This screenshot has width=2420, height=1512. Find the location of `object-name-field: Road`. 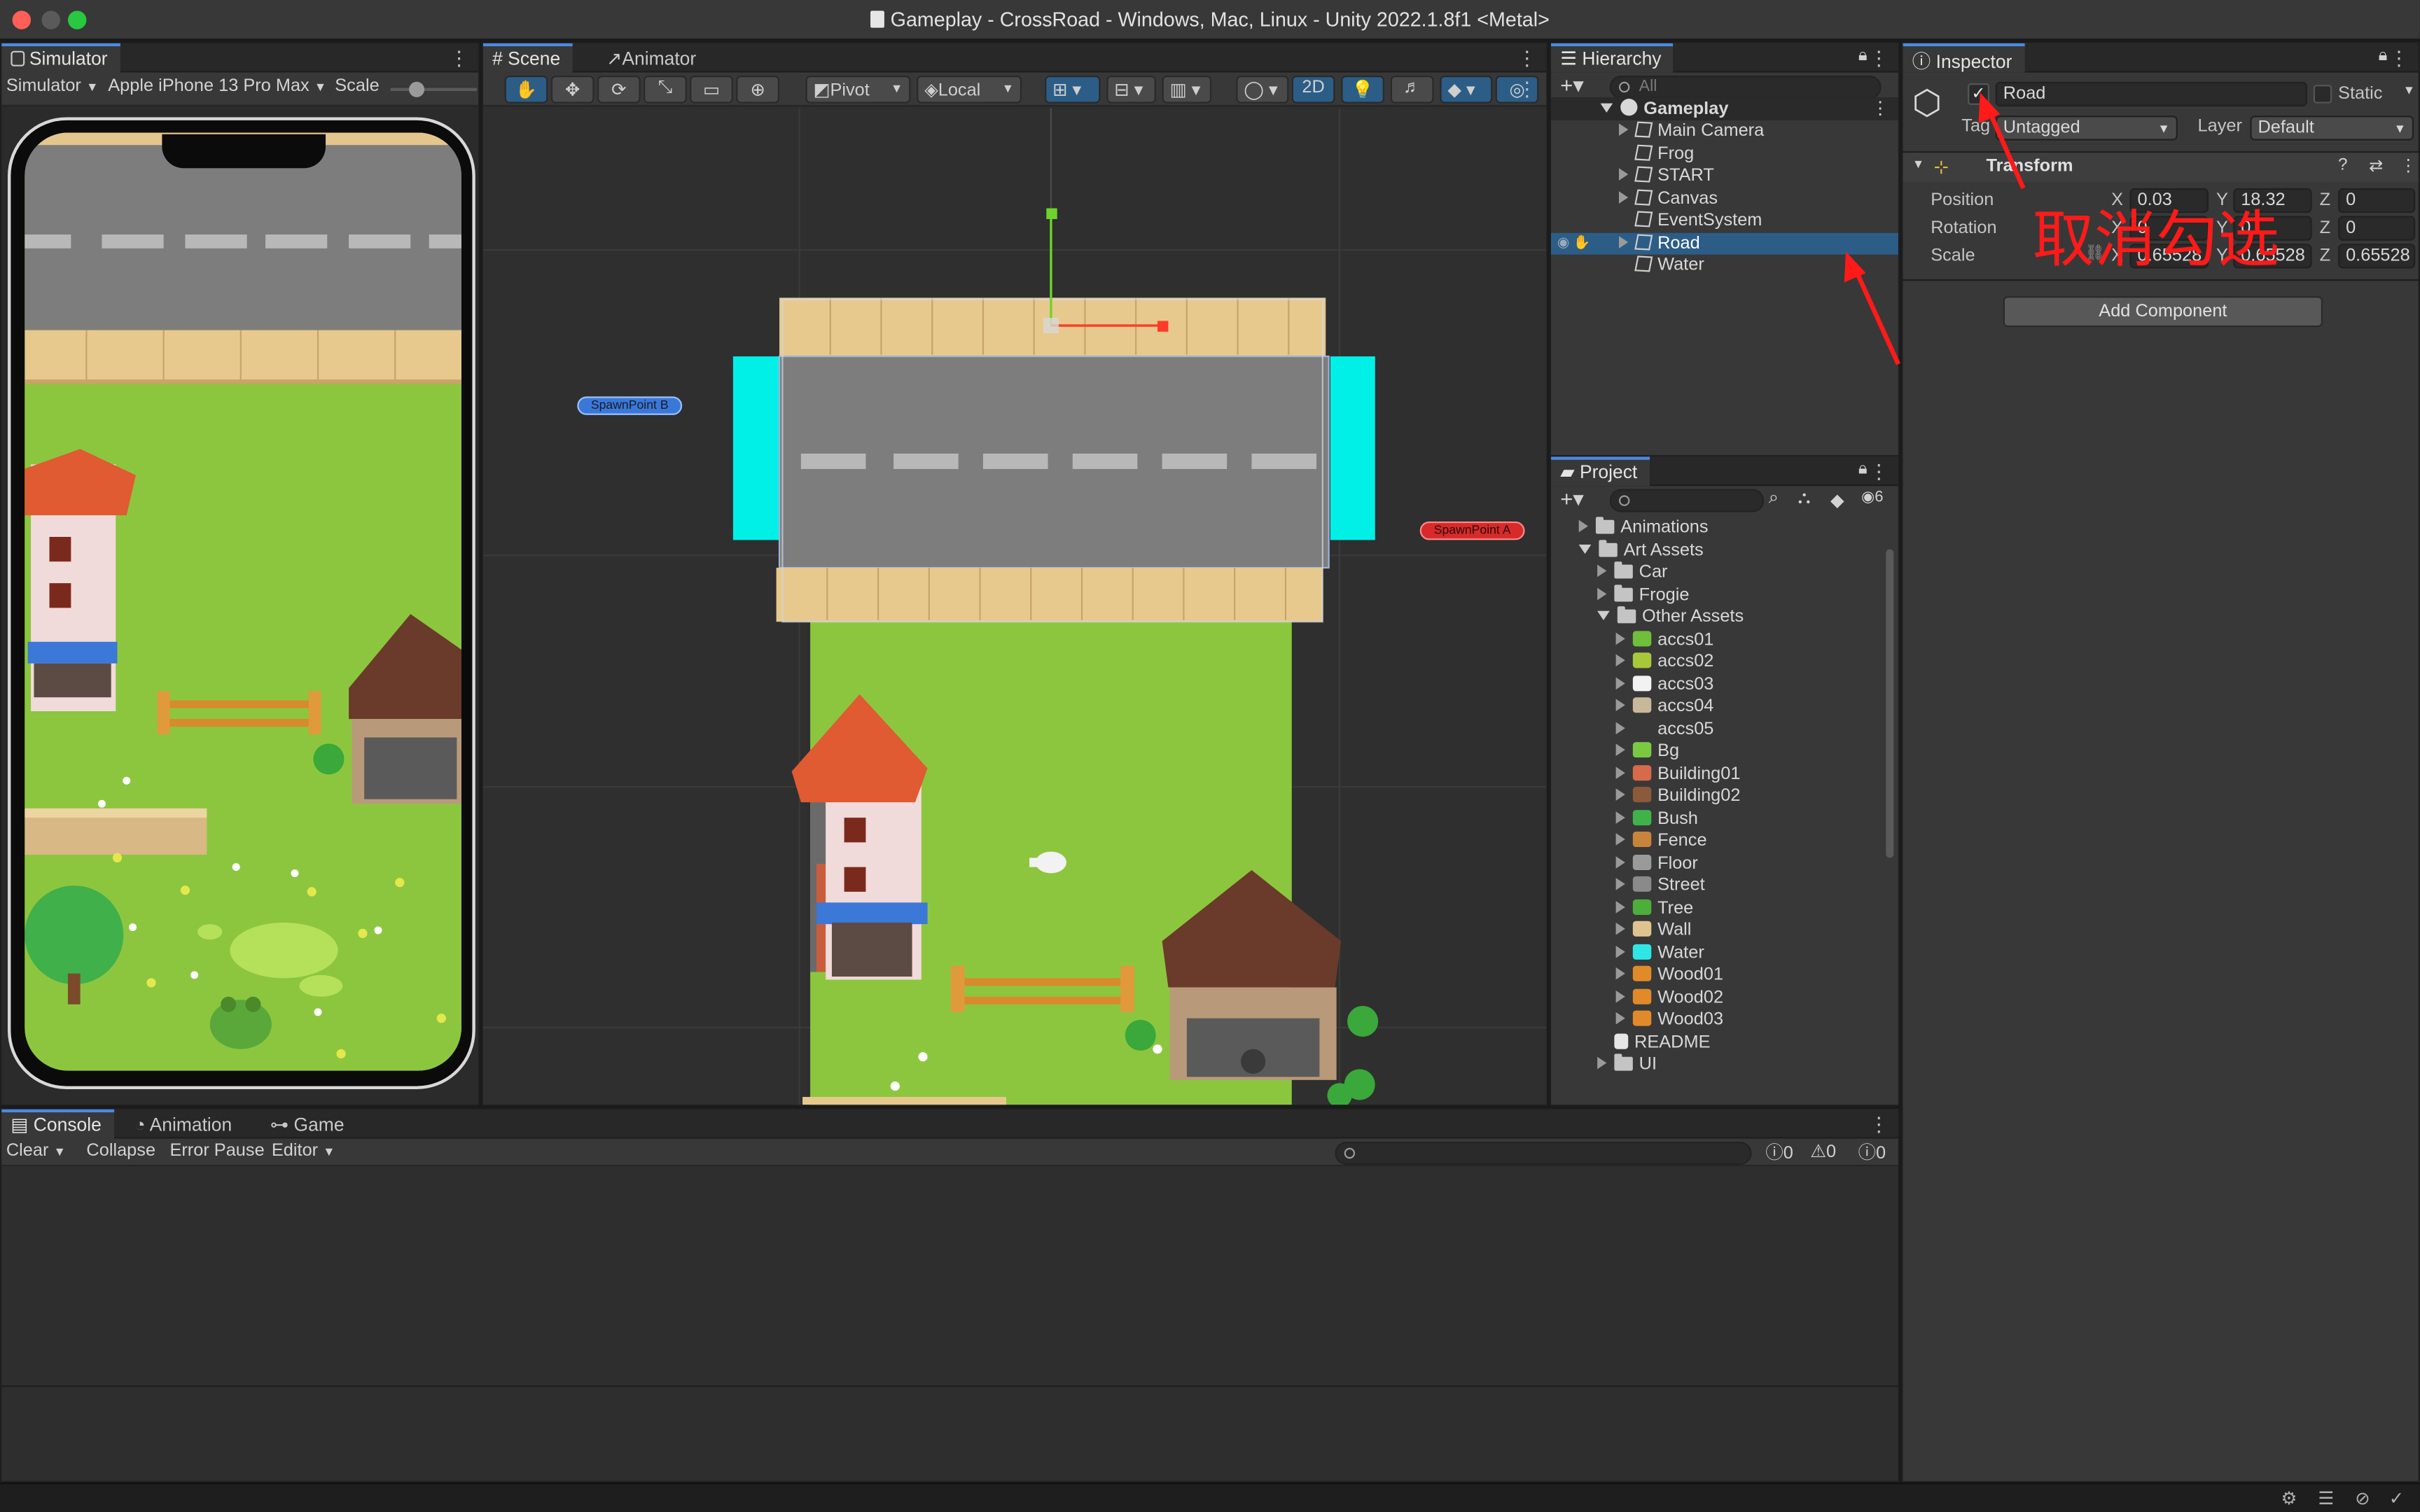

object-name-field: Road is located at coordinates (2151, 94).